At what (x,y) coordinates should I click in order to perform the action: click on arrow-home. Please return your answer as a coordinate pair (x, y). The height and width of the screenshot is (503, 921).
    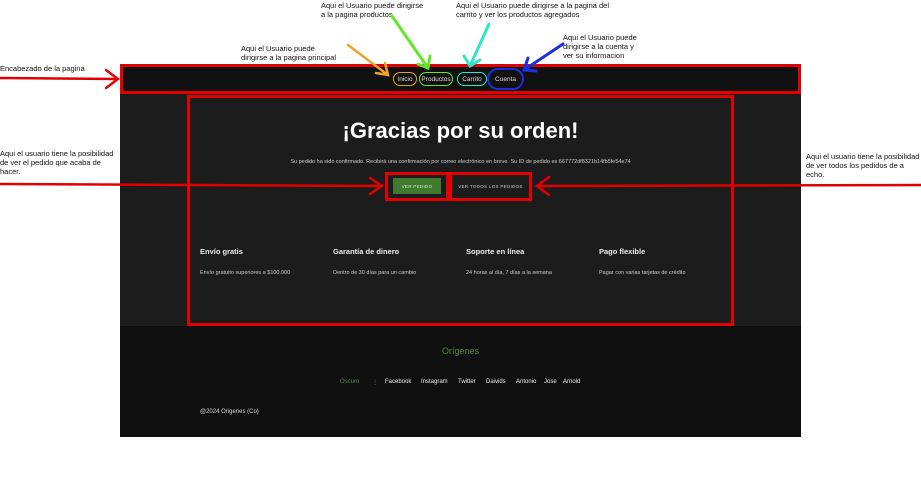
    Looking at the image, I should click on (368, 60).